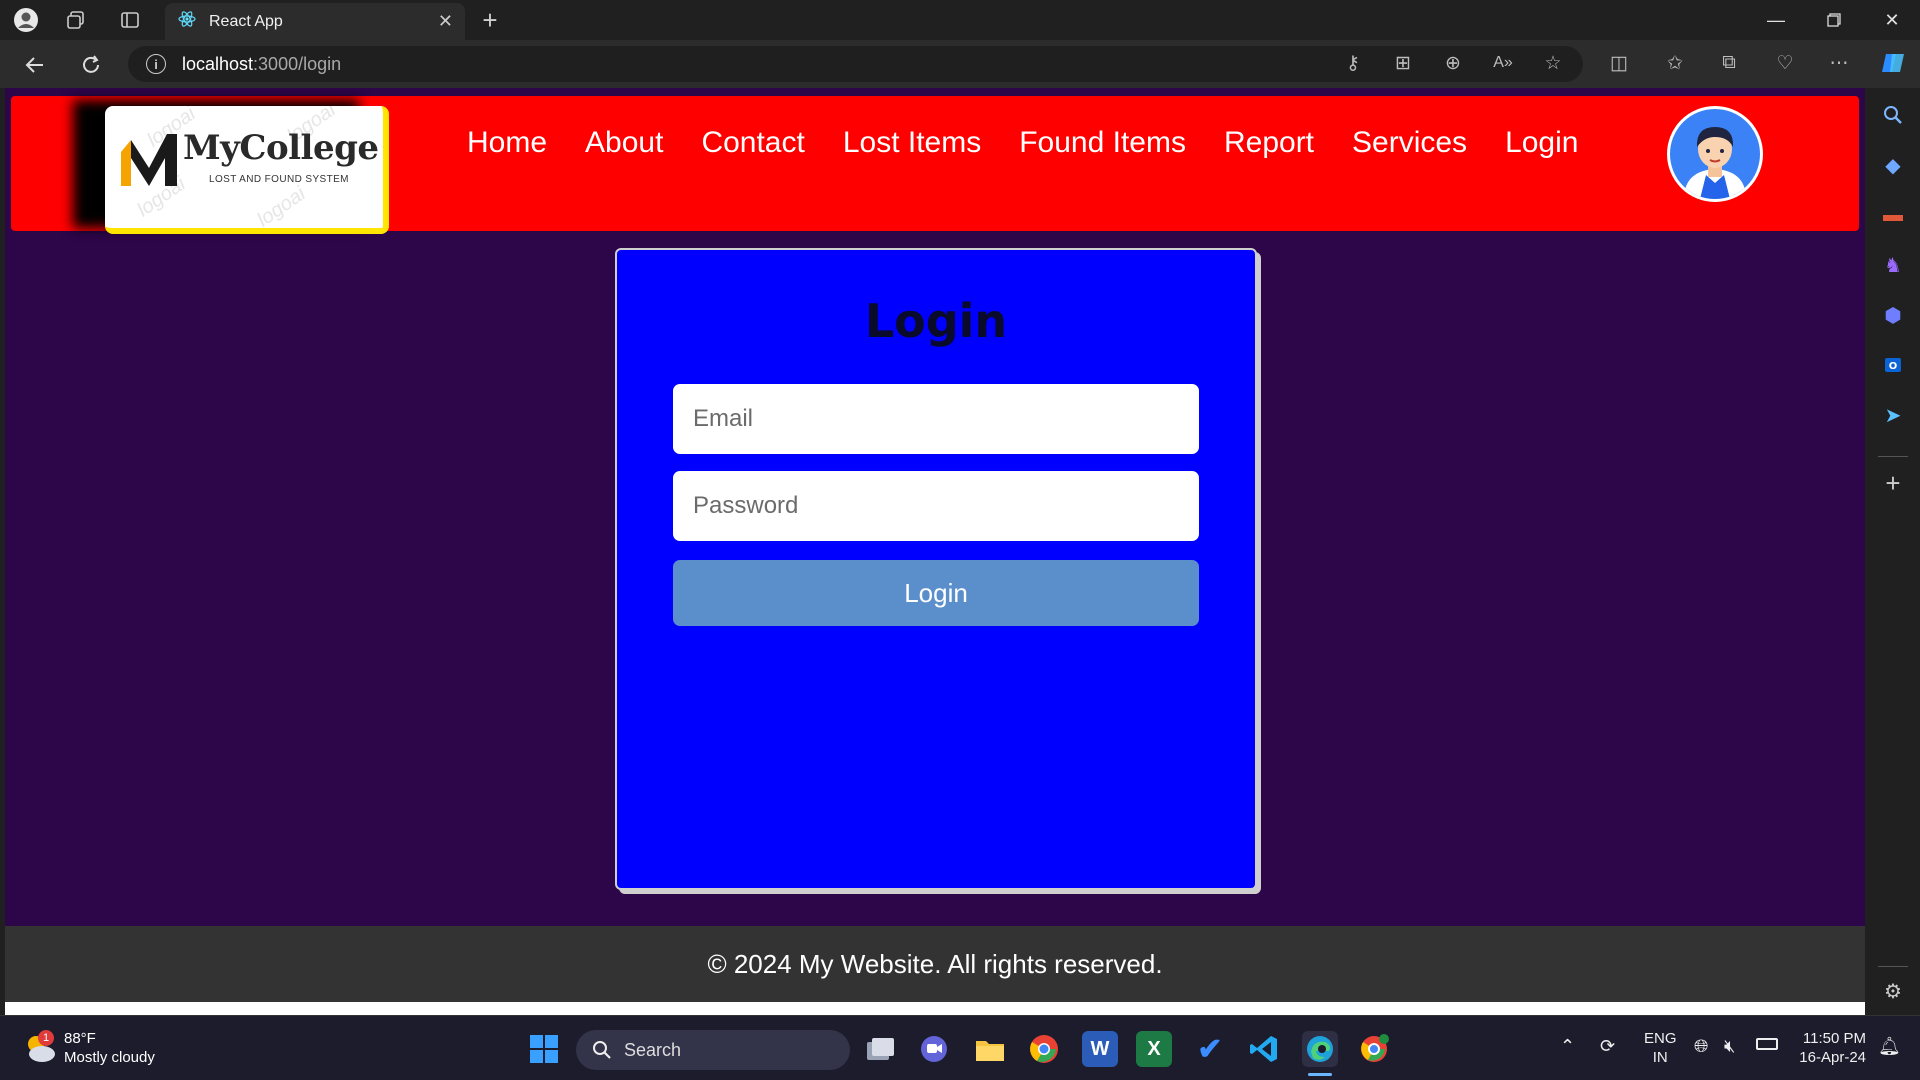 The width and height of the screenshot is (1920, 1080). What do you see at coordinates (1210, 1049) in the screenshot?
I see `todo-check-icon: ✔` at bounding box center [1210, 1049].